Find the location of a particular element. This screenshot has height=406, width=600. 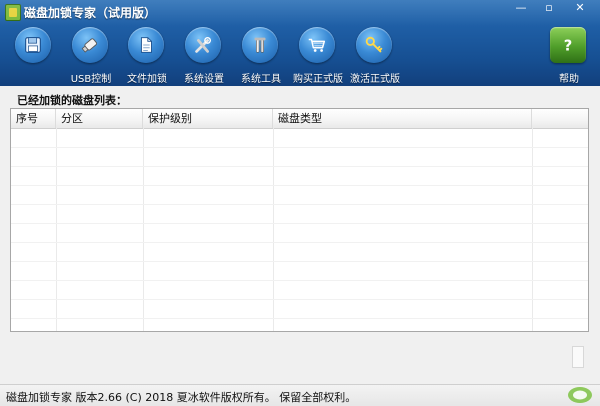

app-logo-icon is located at coordinates (13, 12).